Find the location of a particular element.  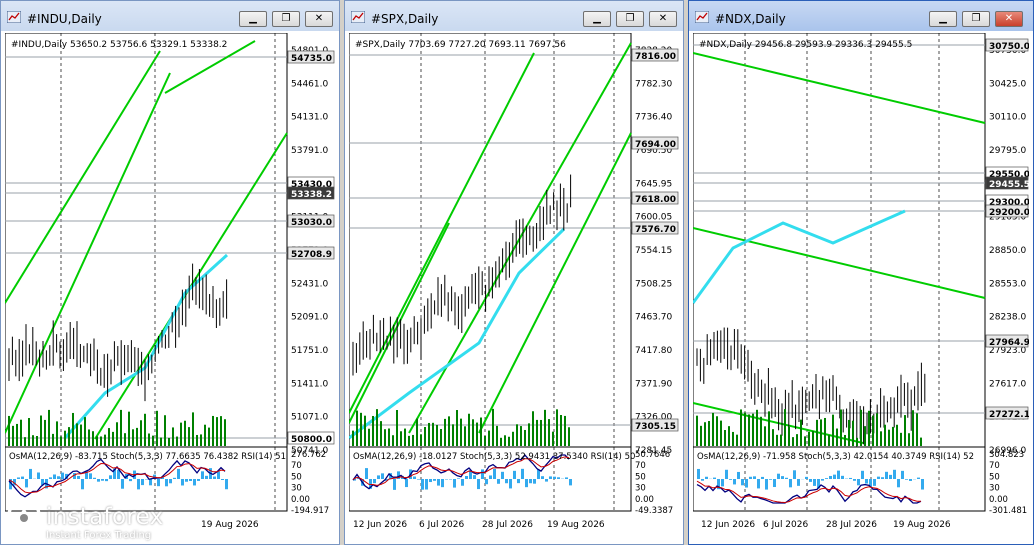

instaforex-watermark: instaforex Instant Forex Trading is located at coordinates (106, 521).